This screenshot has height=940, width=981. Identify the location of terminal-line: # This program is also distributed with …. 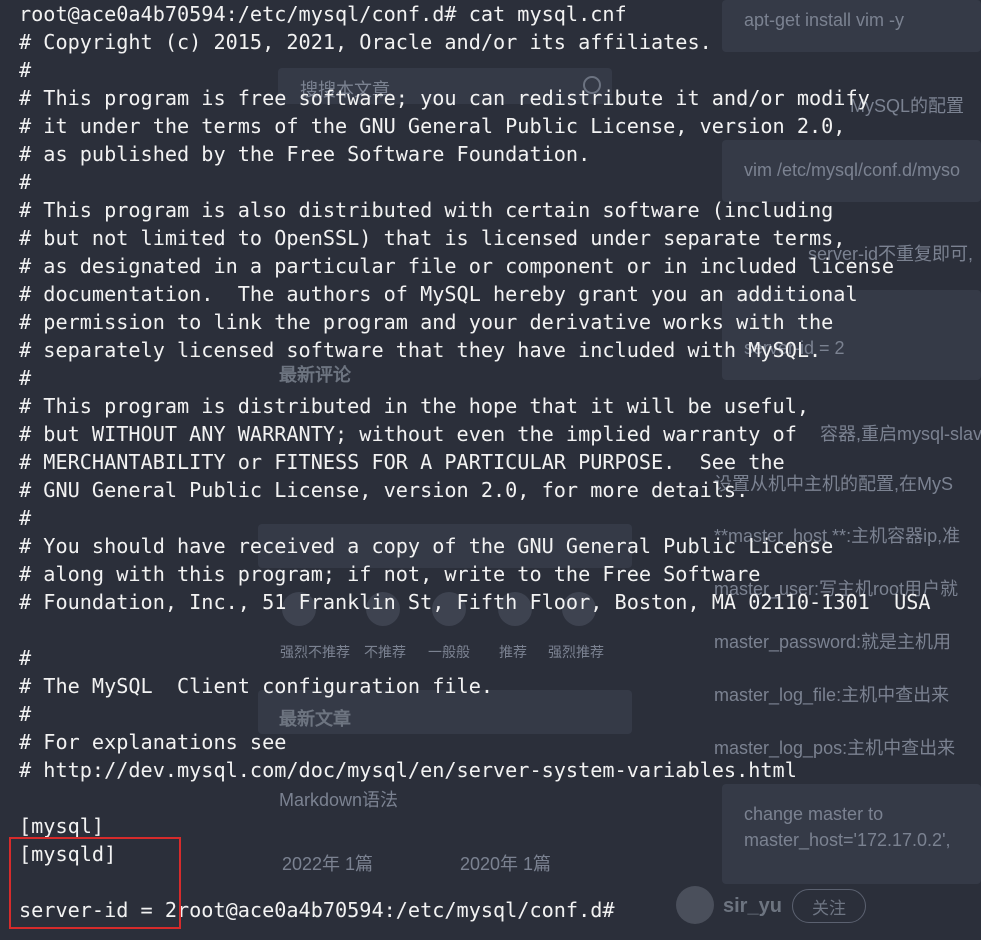
(426, 210).